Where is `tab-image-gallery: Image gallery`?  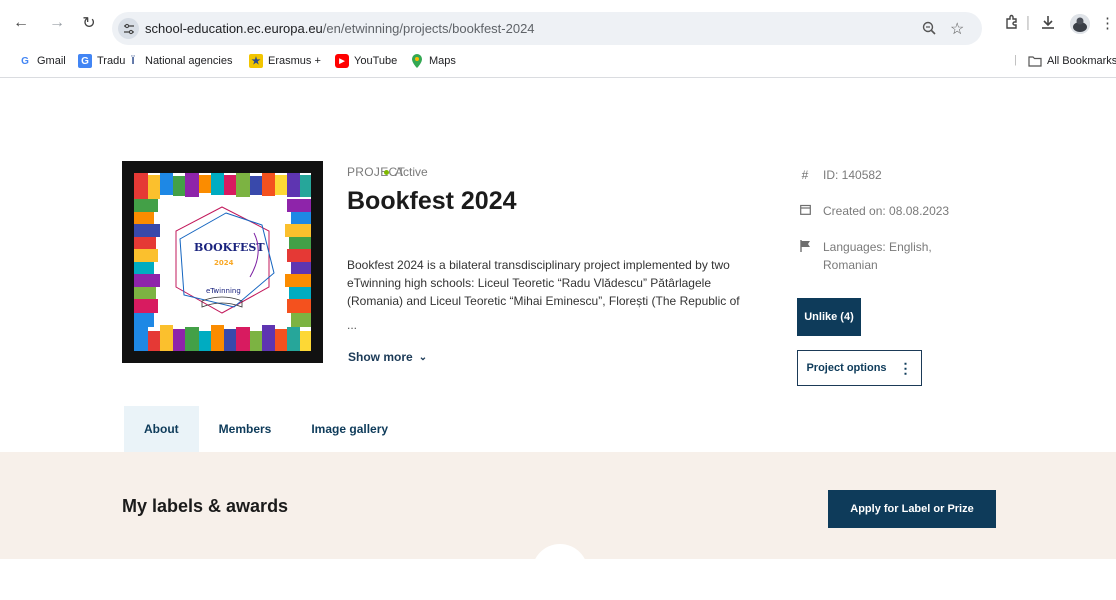 tab-image-gallery: Image gallery is located at coordinates (349, 429).